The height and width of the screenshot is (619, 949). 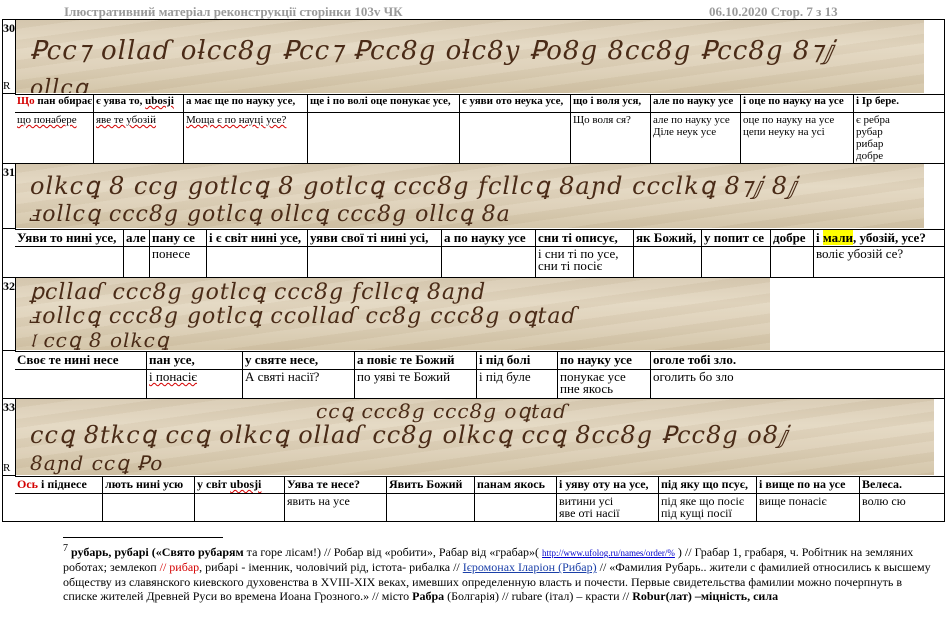 I want to click on translation-line: але по науку усе, so click(x=691, y=120).